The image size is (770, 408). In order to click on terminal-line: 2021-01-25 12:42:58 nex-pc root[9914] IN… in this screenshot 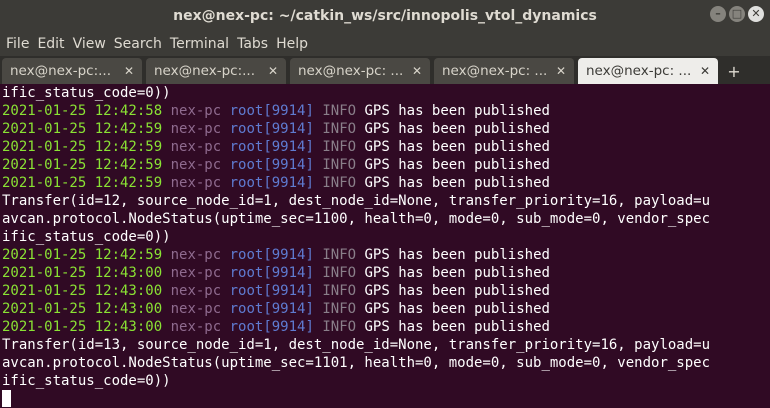, I will do `click(386, 111)`.